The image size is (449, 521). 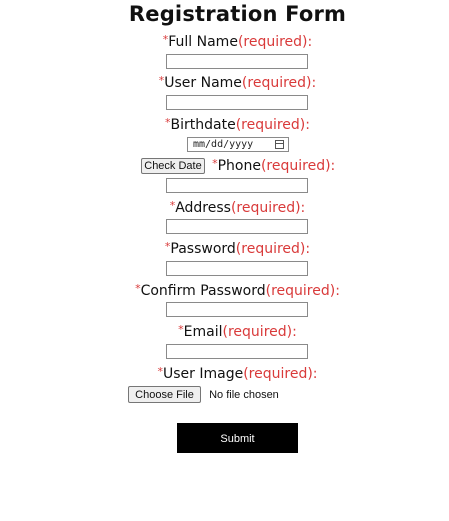 I want to click on file-status-text: No file chosen, so click(x=244, y=394).